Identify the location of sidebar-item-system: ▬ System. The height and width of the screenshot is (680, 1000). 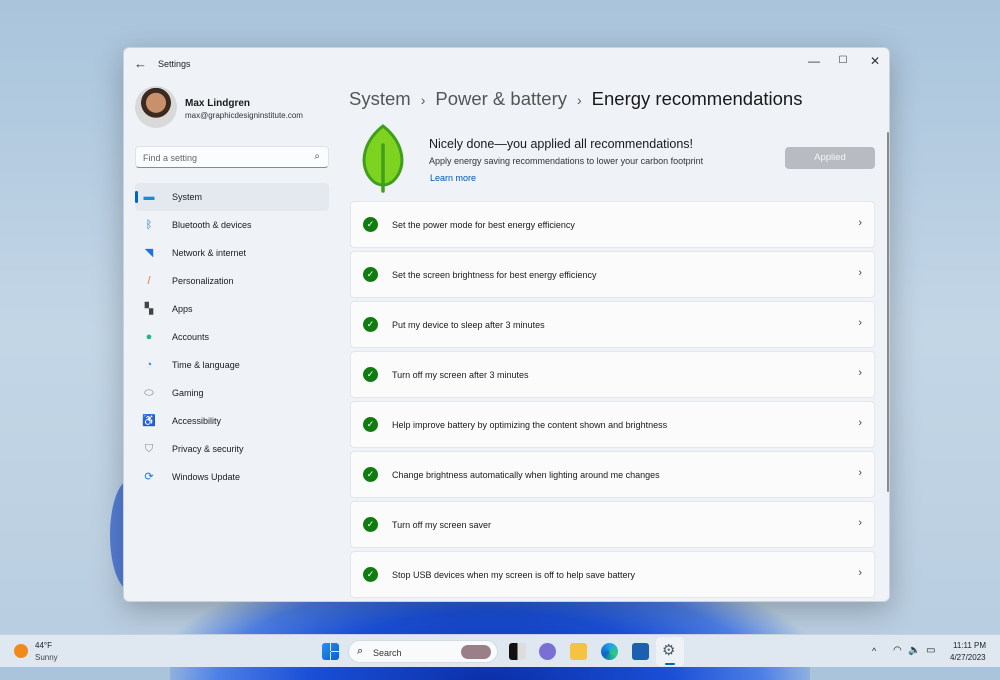
(232, 197).